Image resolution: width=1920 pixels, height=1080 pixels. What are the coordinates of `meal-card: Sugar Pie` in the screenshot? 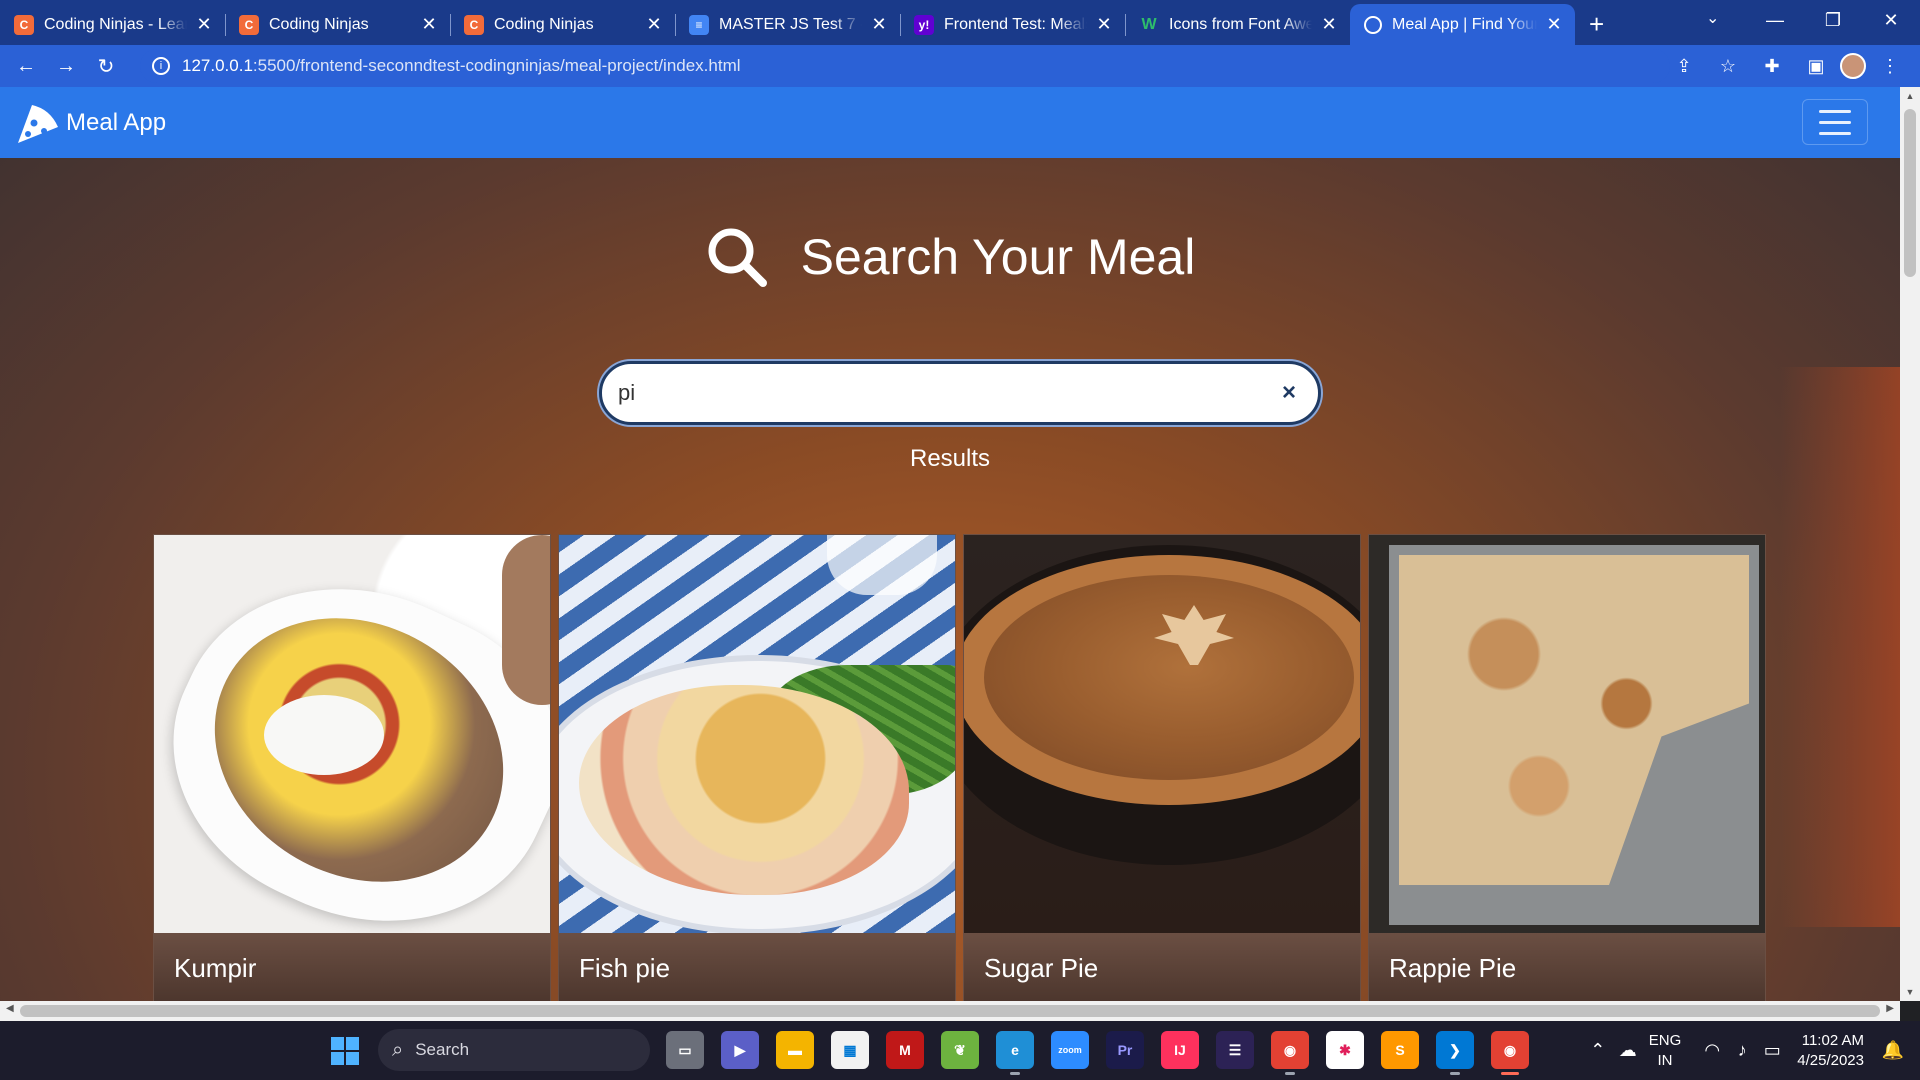 It's located at (1162, 767).